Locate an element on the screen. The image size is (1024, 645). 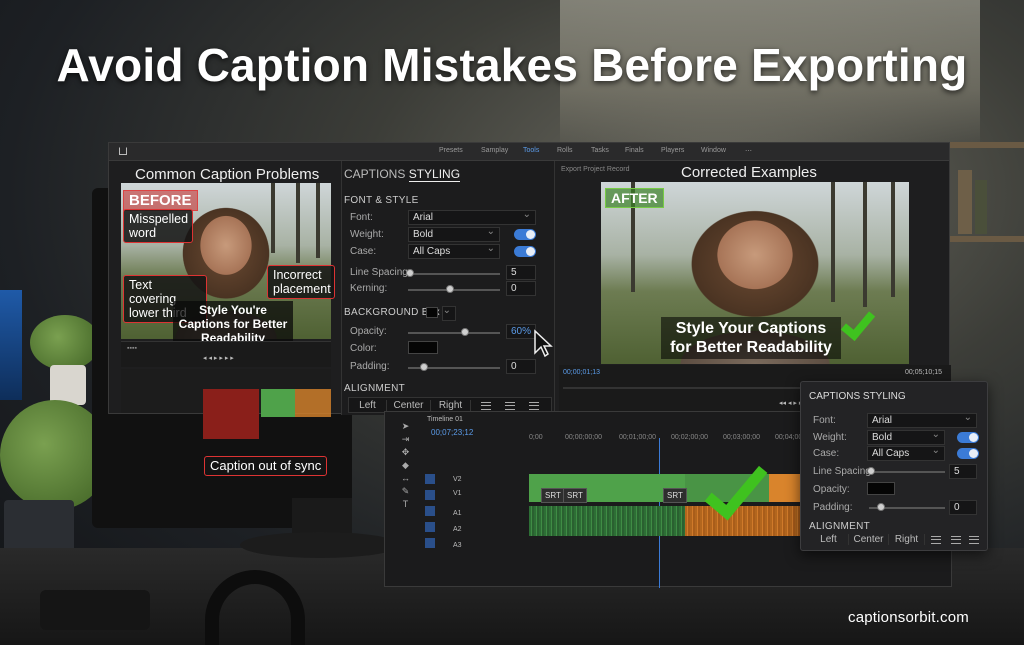
toolbar: ➤ ⇥ ✥ ◆ ↔ ✎ T is located at coordinates (405, 465).